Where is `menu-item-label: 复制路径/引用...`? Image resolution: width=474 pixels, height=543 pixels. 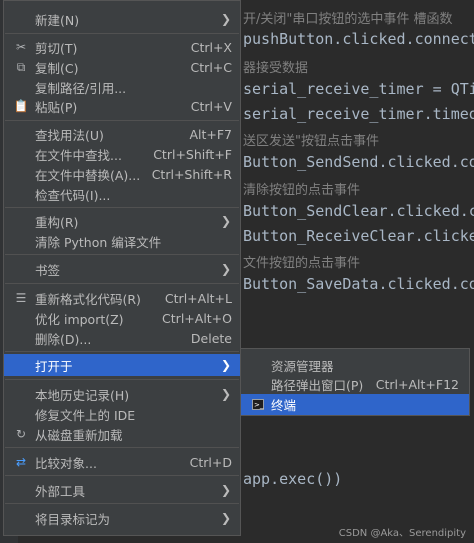 menu-item-label: 复制路径/引用... is located at coordinates (81, 88).